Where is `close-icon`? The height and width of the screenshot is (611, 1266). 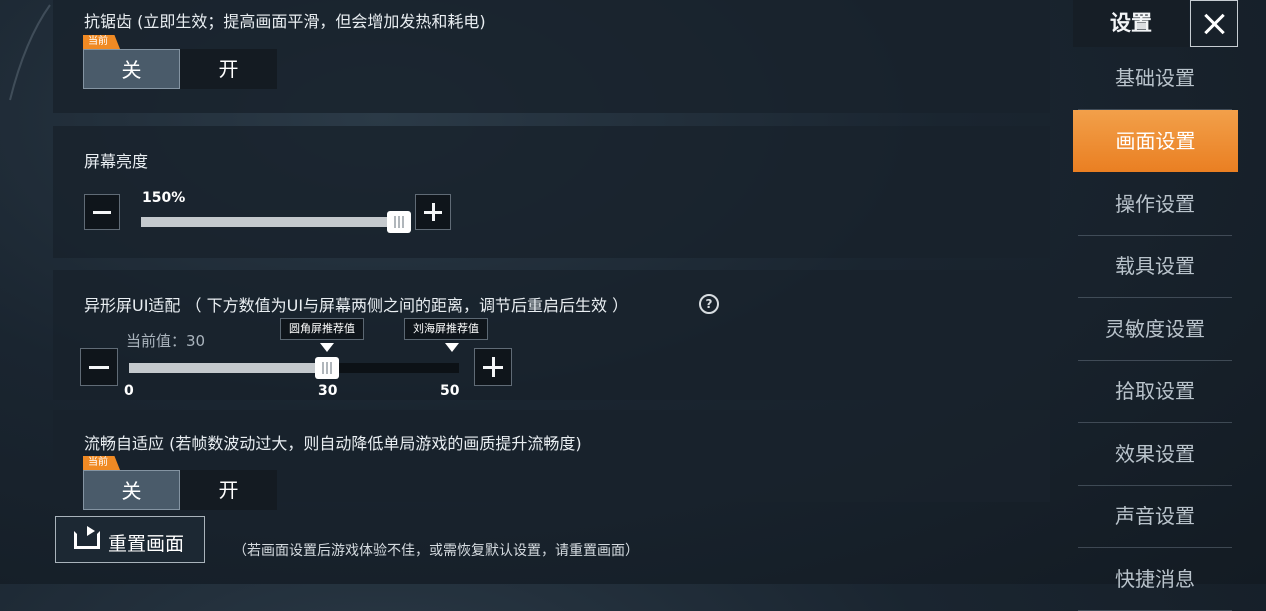 close-icon is located at coordinates (1214, 23).